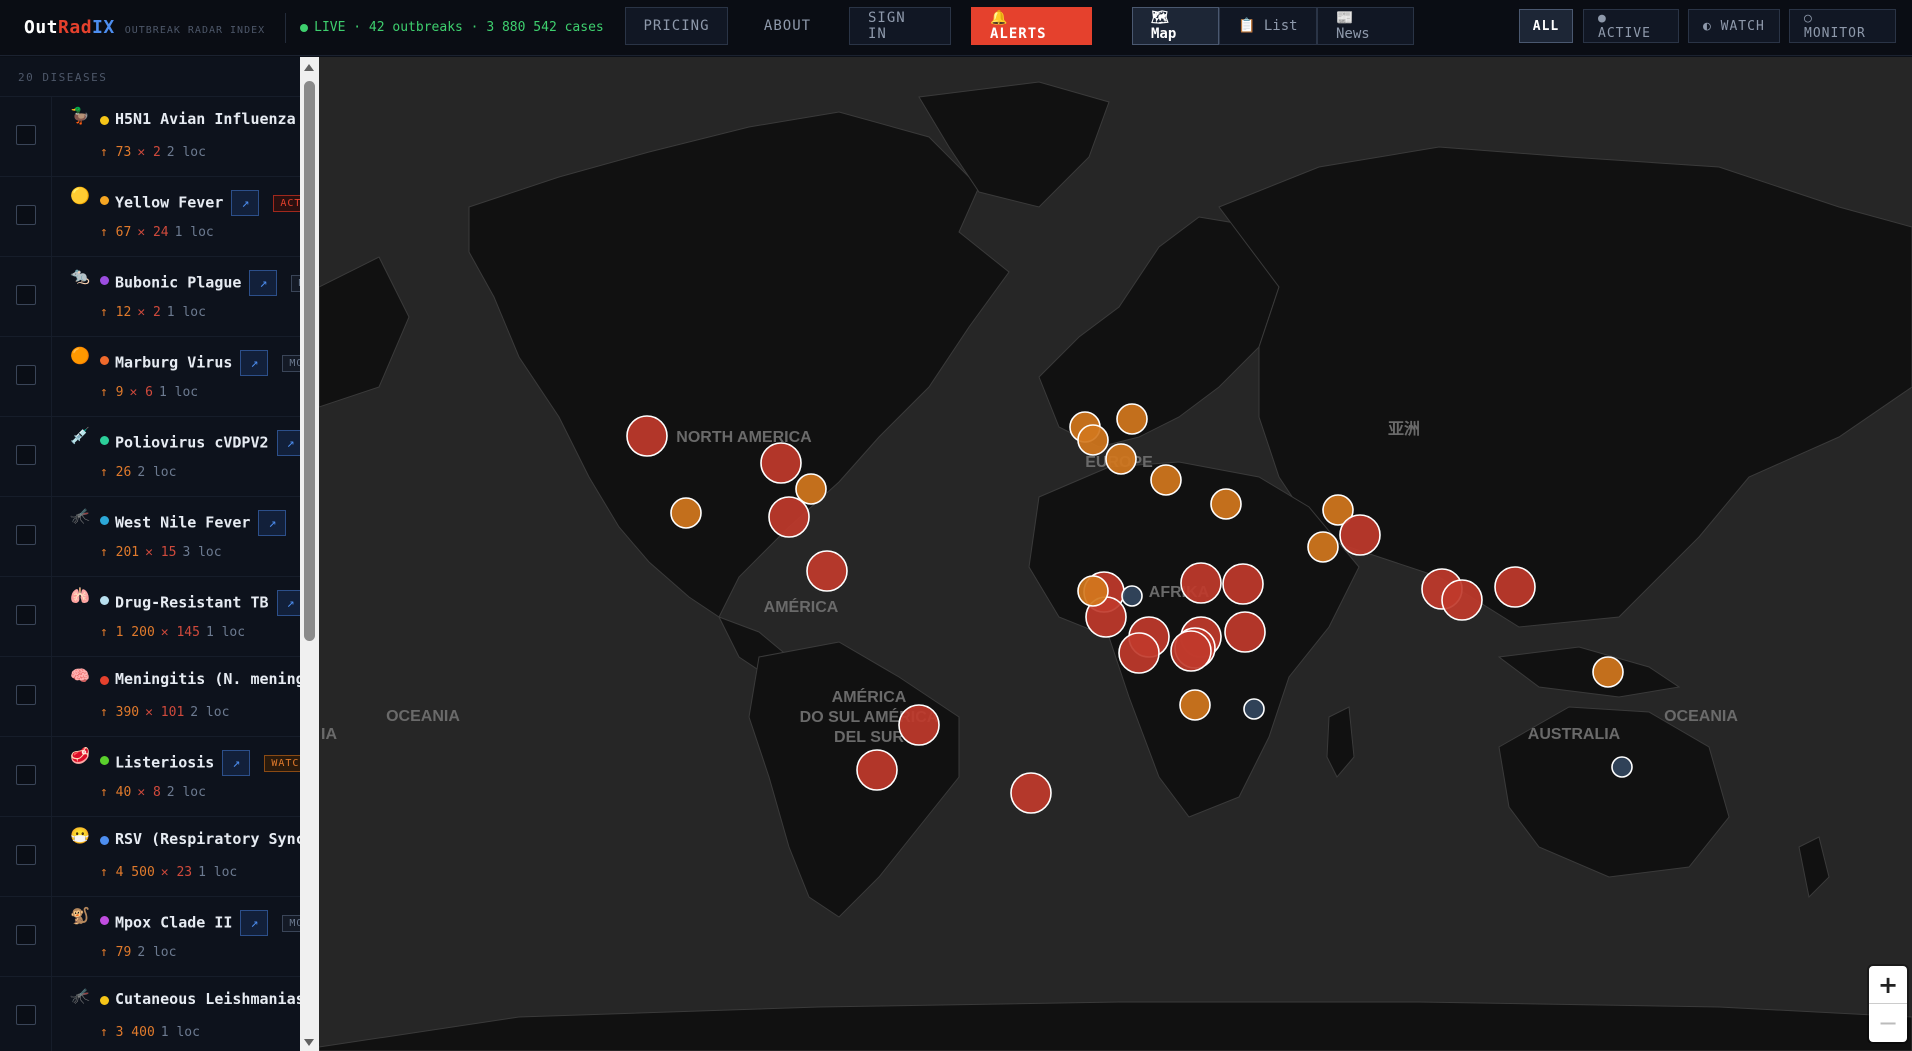  I want to click on disease-name: West Nile Fever, so click(182, 523).